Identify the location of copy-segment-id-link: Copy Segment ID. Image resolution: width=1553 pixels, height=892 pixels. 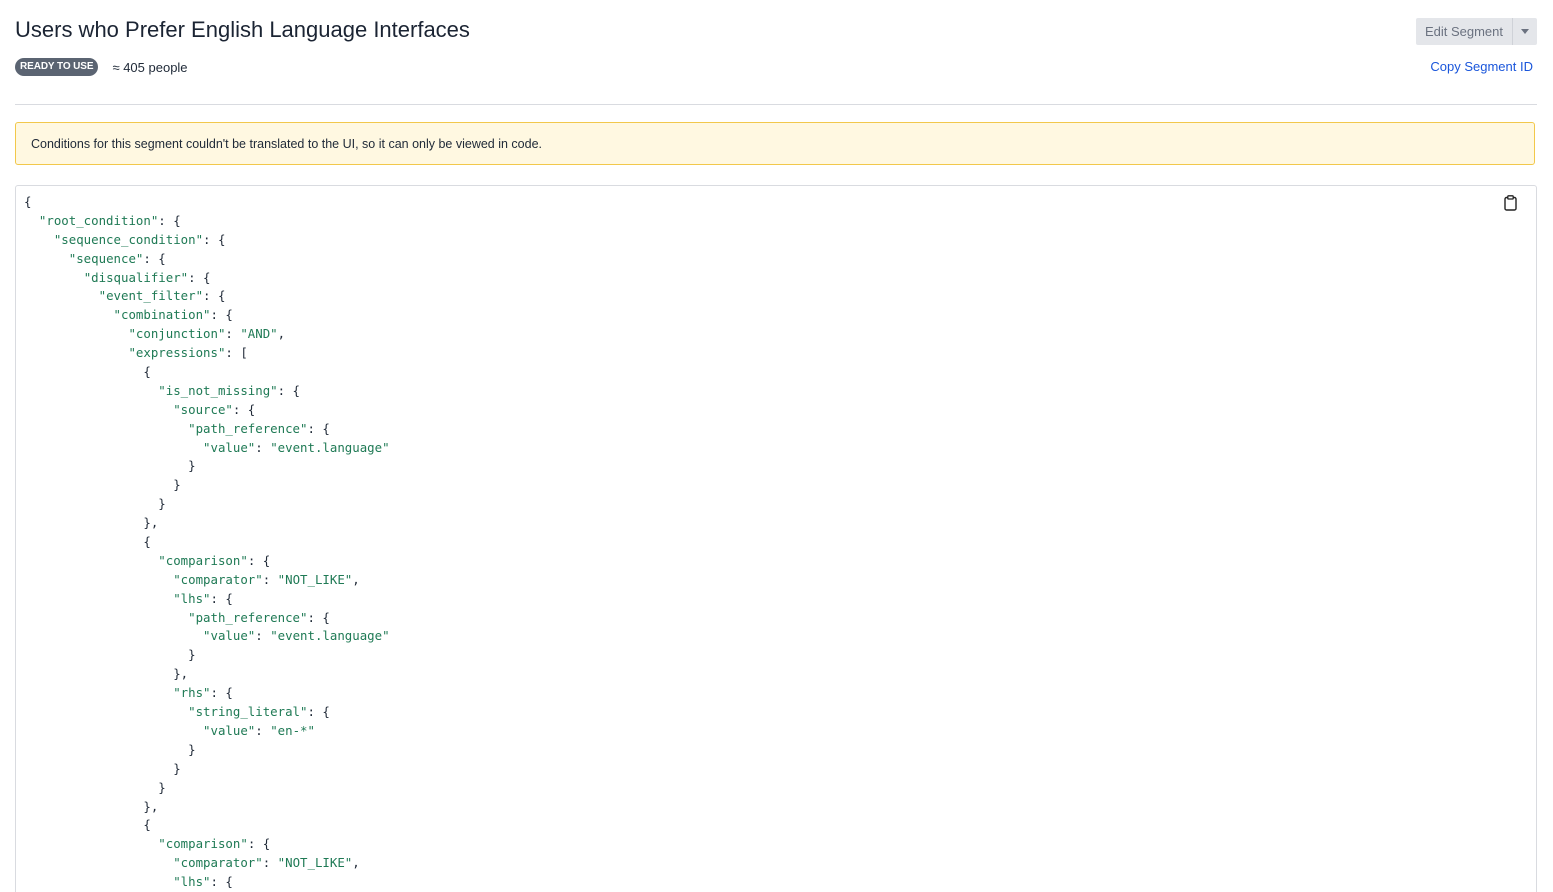
(1481, 66).